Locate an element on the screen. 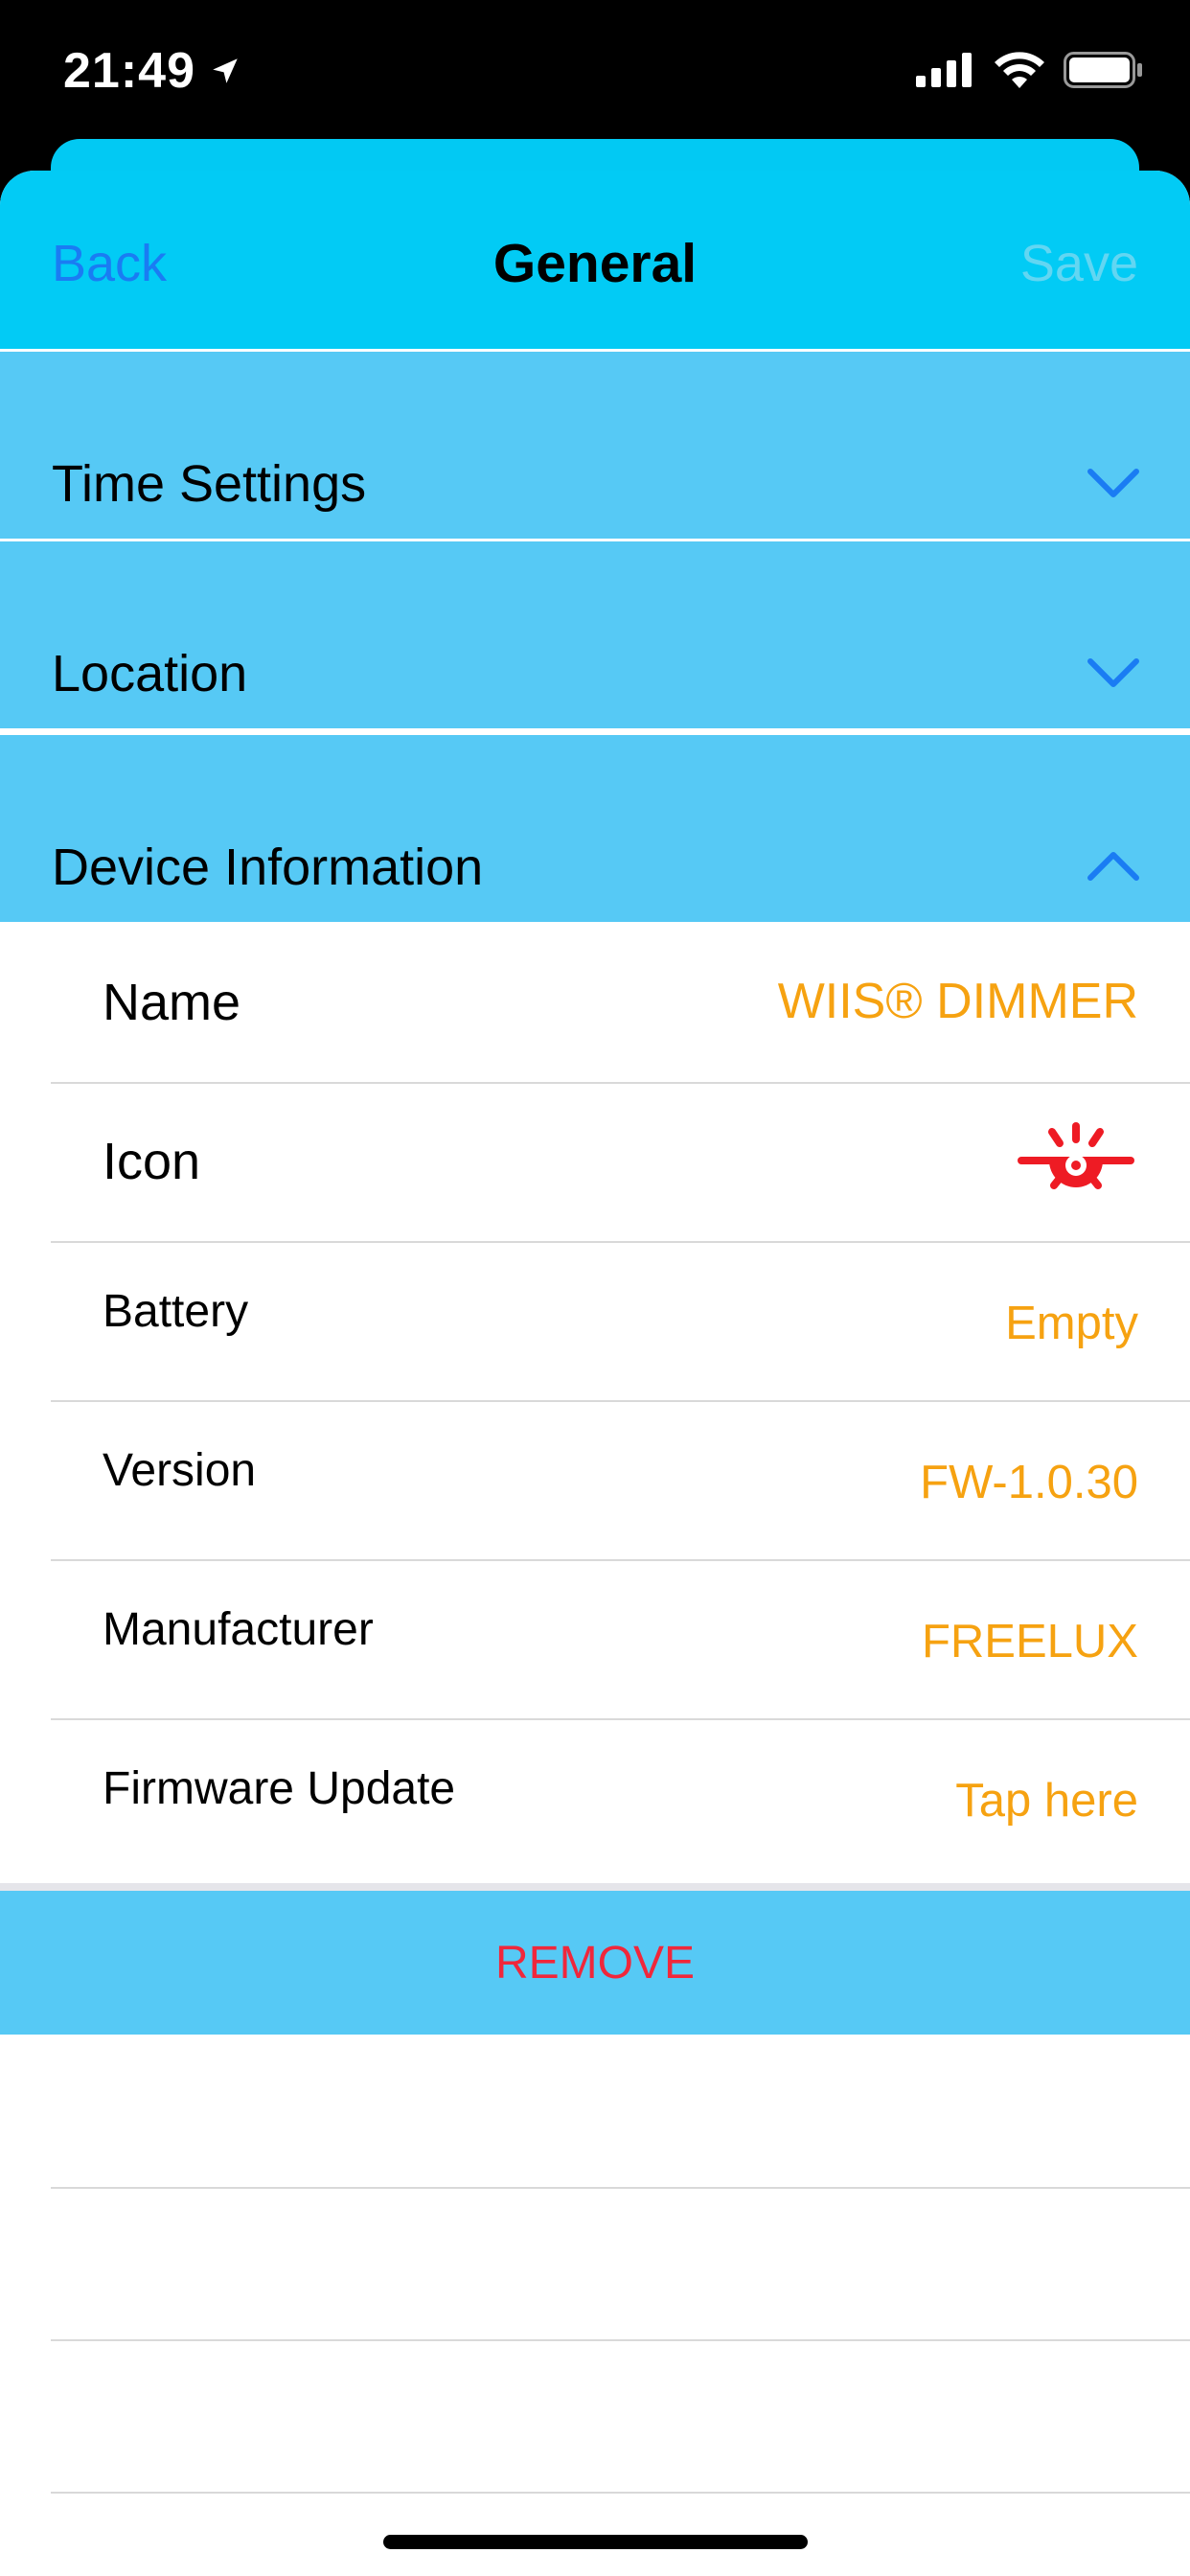 The width and height of the screenshot is (1190, 2576). device-name-value: WIIS® DIMMER is located at coordinates (958, 1001).